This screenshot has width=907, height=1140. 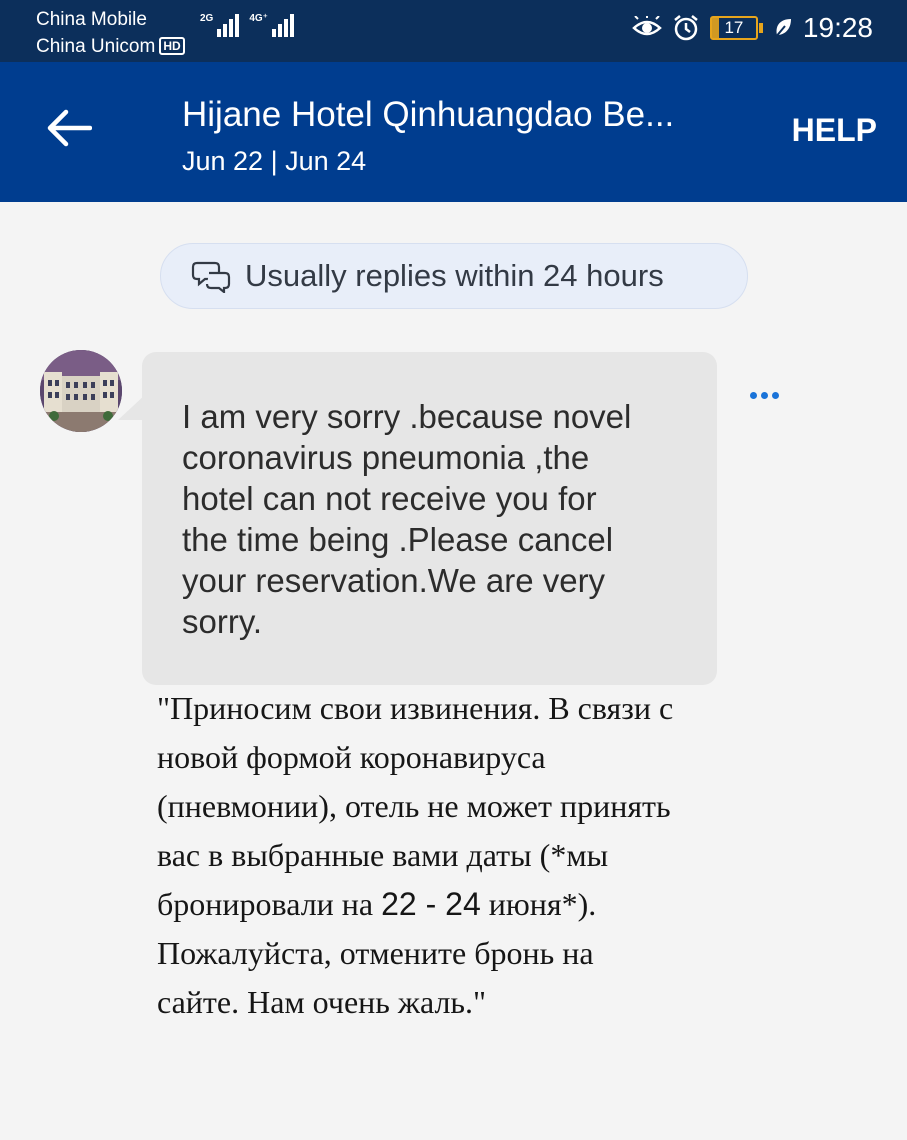 What do you see at coordinates (271, 25) in the screenshot?
I see `signal-4g-icon: 4G⁺` at bounding box center [271, 25].